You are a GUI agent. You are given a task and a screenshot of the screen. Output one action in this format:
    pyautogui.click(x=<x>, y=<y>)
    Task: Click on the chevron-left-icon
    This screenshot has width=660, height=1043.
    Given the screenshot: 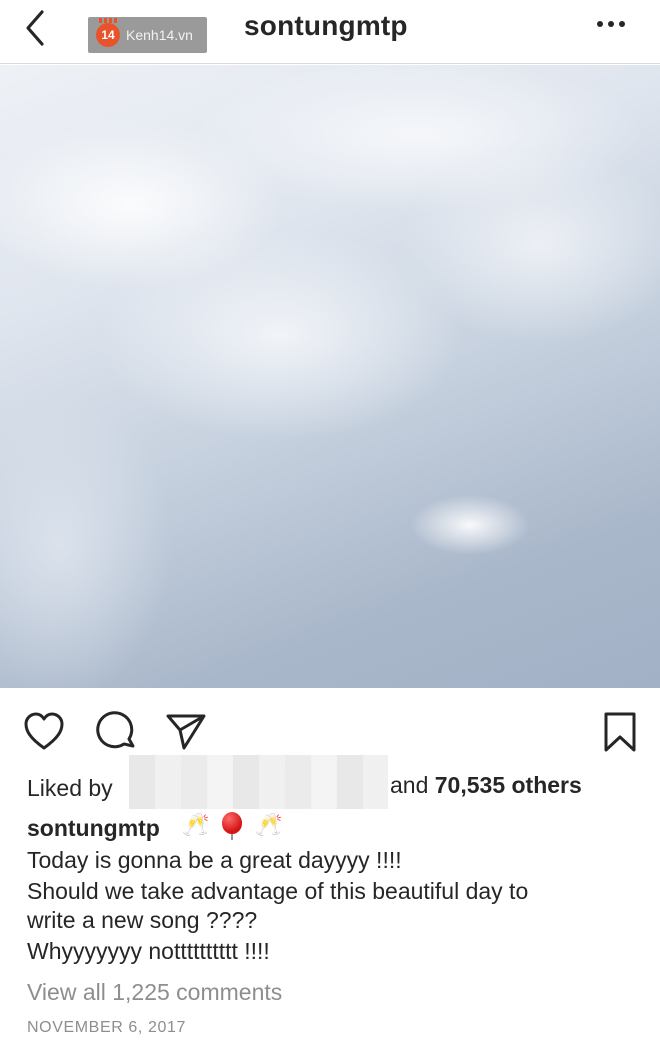 What is the action you would take?
    pyautogui.click(x=35, y=28)
    